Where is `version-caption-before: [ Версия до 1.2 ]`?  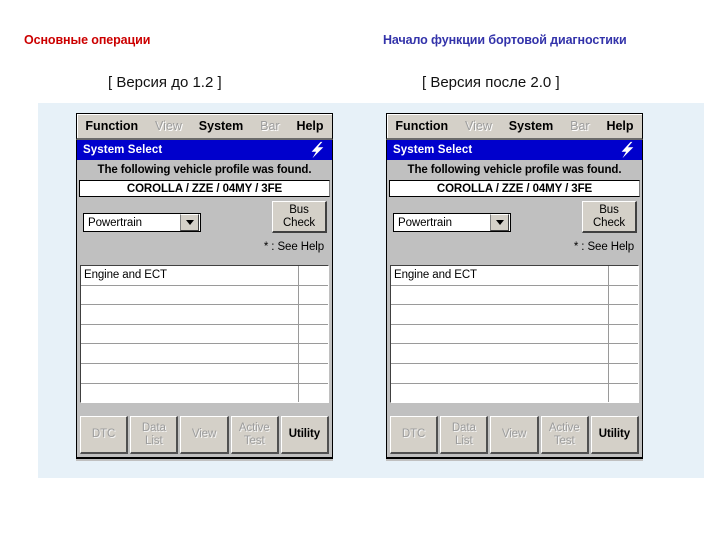
version-caption-before: [ Версия до 1.2 ] is located at coordinates (165, 82).